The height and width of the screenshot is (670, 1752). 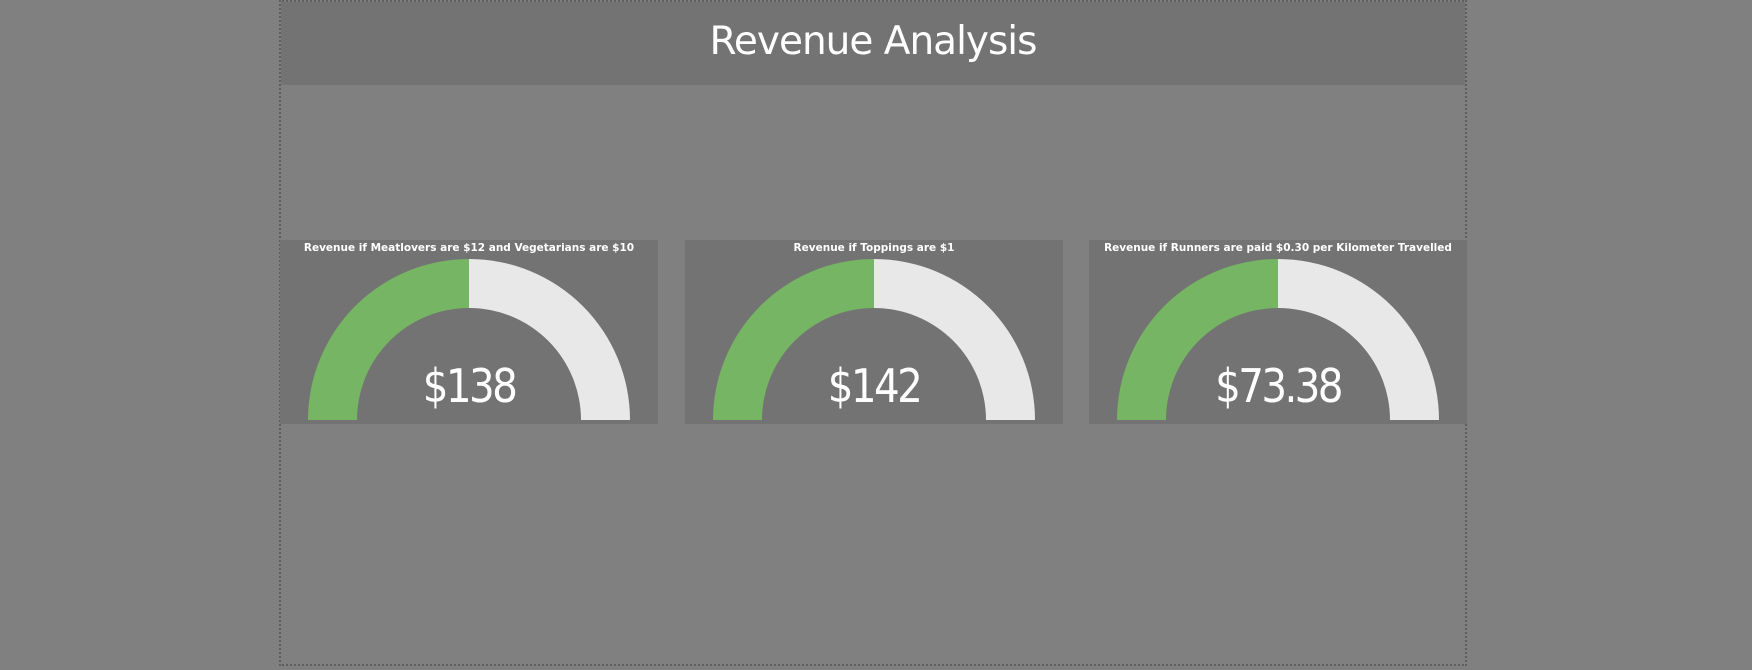 I want to click on gauge-value: $138, so click(x=470, y=386).